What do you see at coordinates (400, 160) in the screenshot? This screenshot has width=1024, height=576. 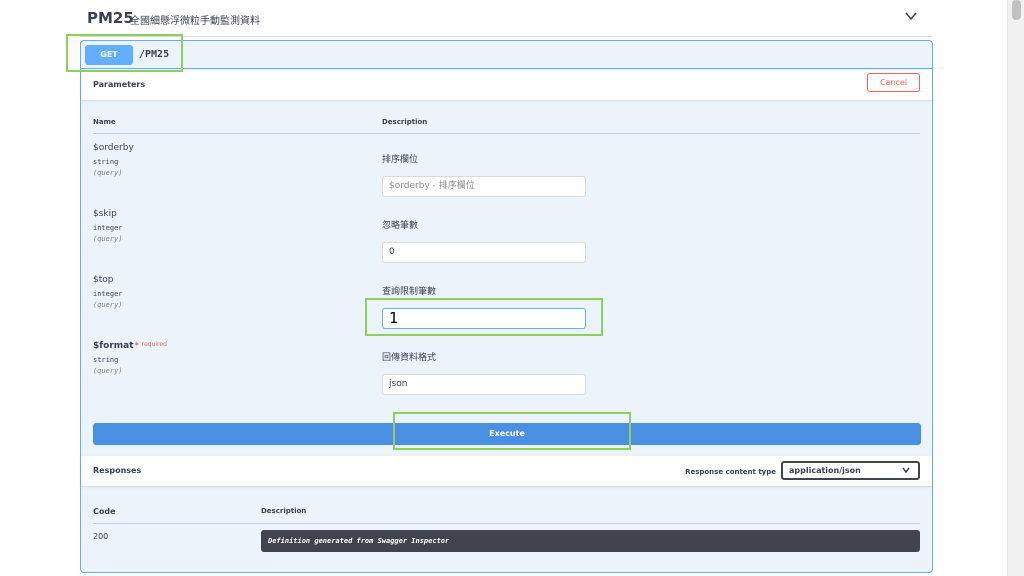 I see `param-description: 排序欄位` at bounding box center [400, 160].